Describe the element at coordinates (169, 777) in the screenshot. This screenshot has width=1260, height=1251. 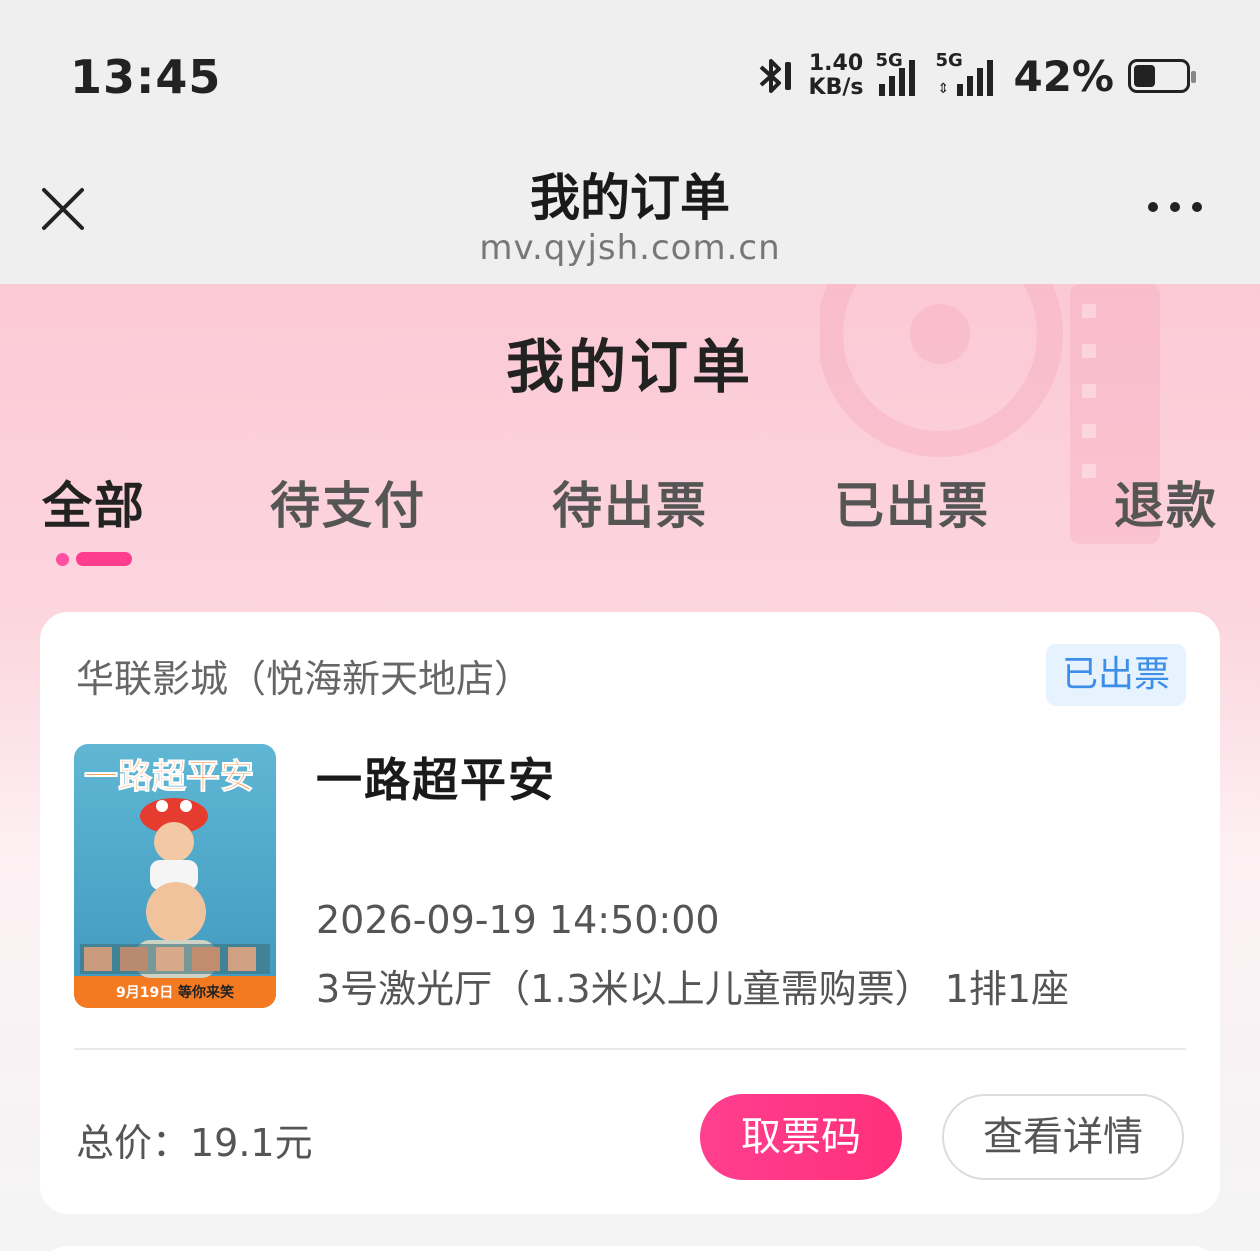
I see `poster-title-art: 一路超平安` at that location.